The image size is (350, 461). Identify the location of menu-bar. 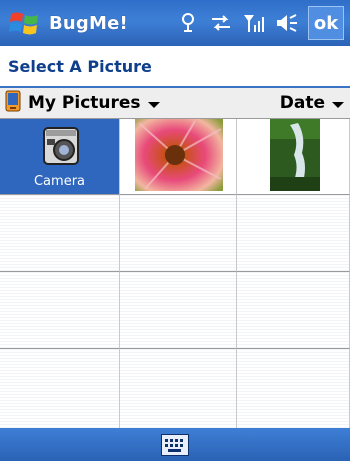
(175, 444).